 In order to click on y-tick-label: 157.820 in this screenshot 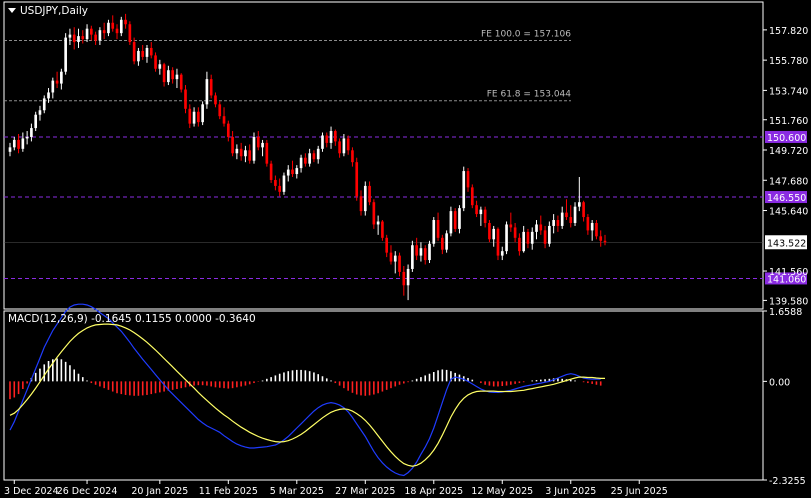, I will do `click(788, 31)`.